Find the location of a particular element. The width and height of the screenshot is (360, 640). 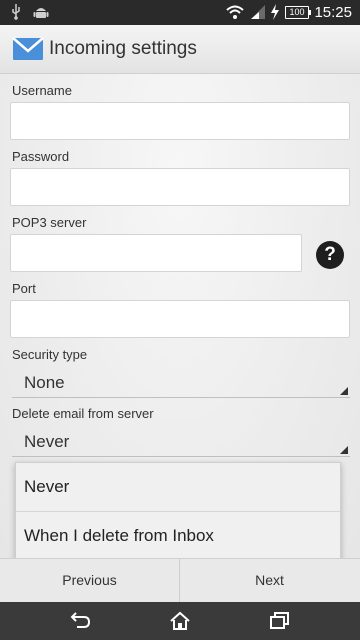

delete-email-label: Delete email from server is located at coordinates (83, 413).